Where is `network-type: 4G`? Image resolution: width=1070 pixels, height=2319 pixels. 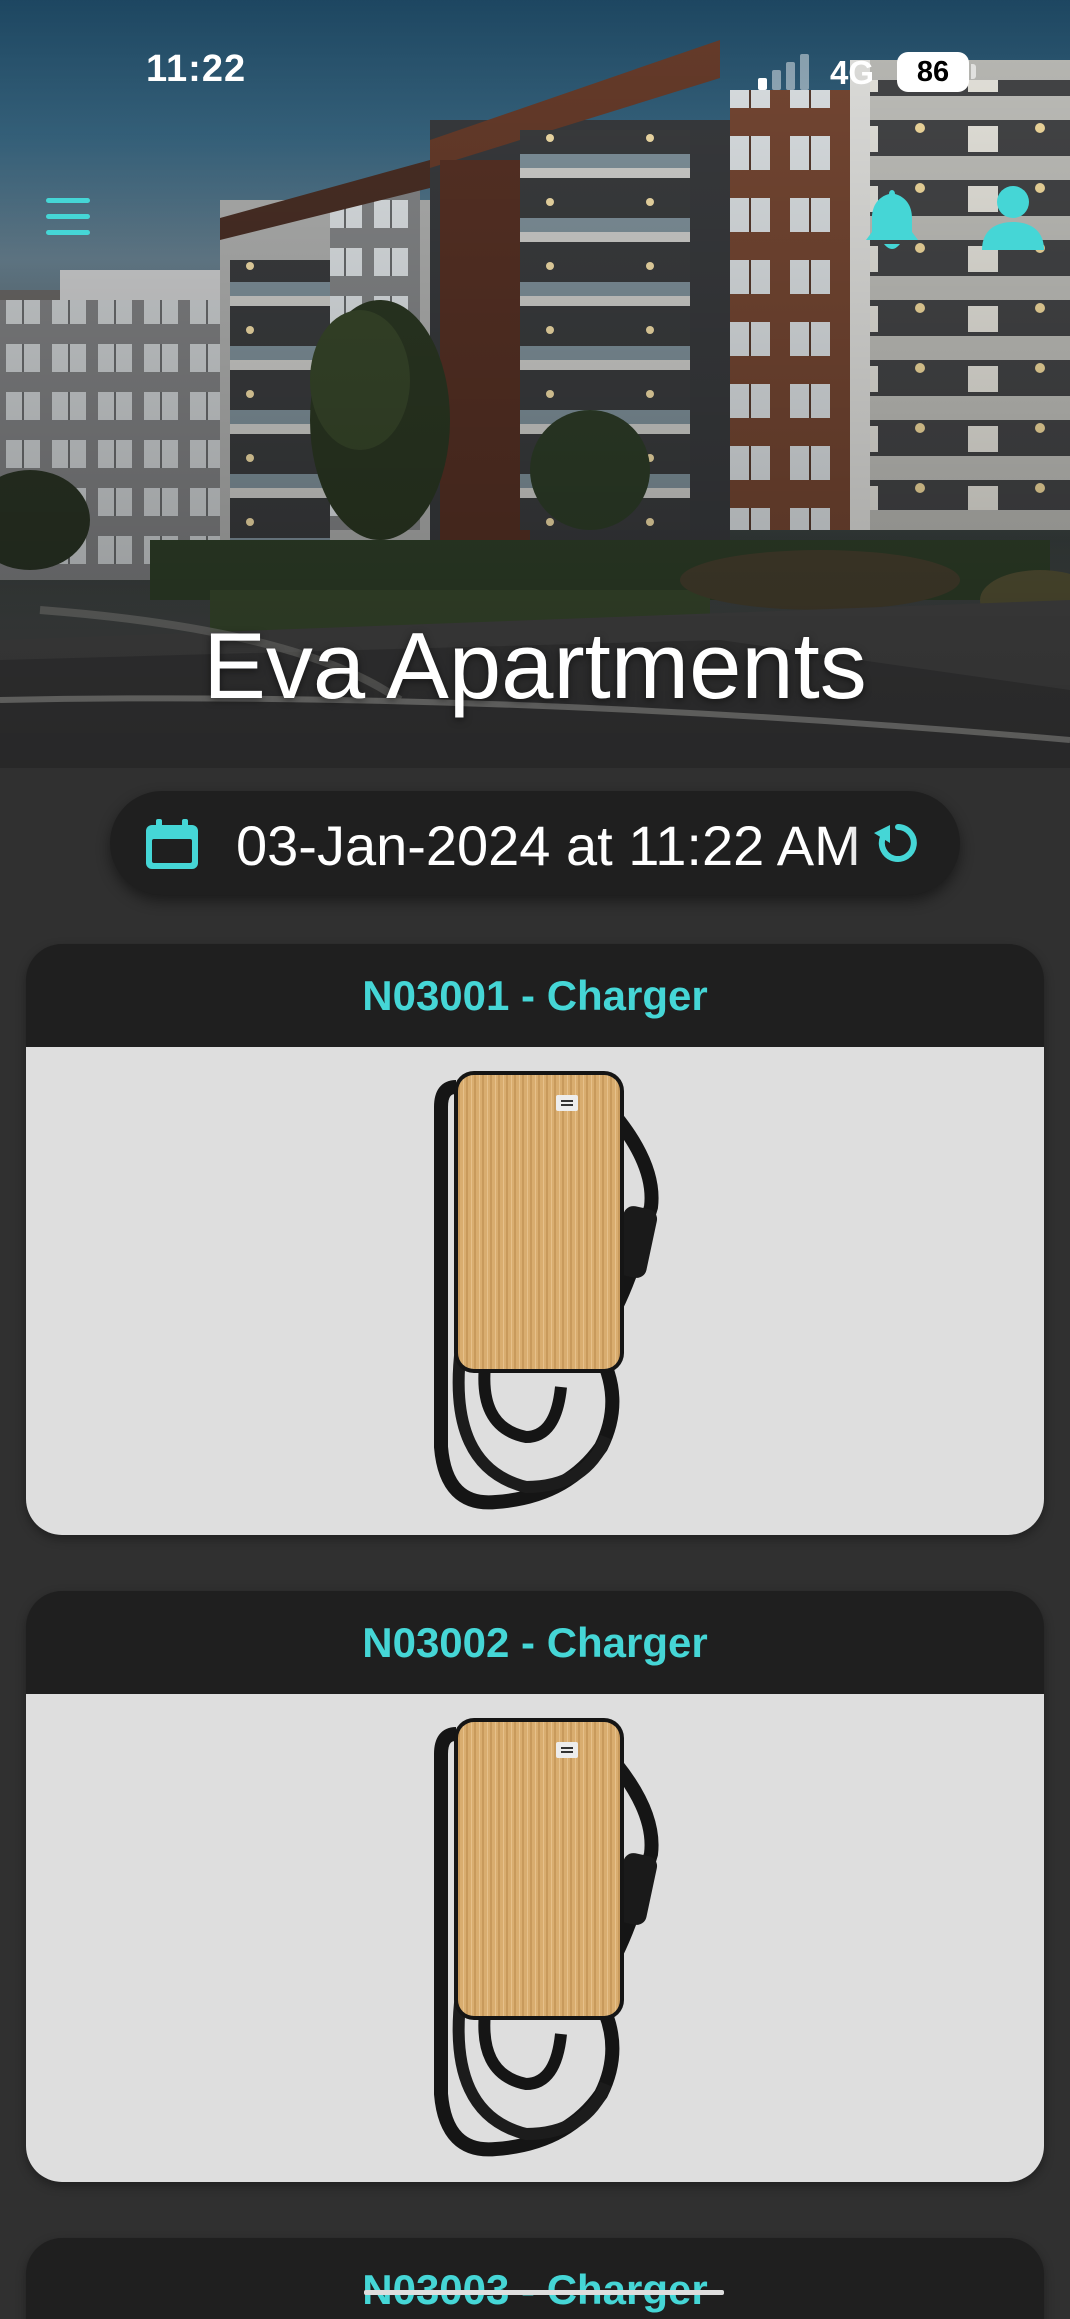 network-type: 4G is located at coordinates (852, 72).